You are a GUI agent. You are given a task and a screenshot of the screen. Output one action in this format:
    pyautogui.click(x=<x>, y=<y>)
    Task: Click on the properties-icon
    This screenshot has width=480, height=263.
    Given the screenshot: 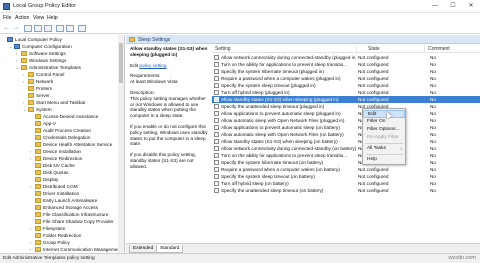 What is the action you would take?
    pyautogui.click(x=38, y=28)
    